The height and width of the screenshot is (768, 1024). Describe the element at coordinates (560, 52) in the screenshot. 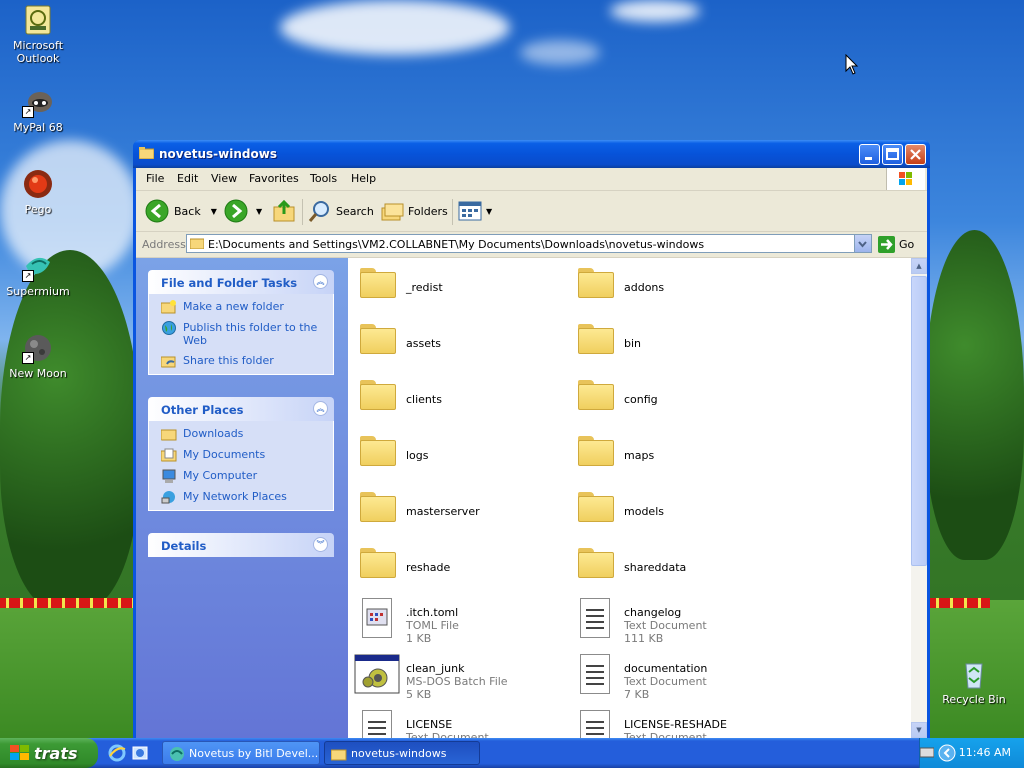

I see `cloud` at that location.